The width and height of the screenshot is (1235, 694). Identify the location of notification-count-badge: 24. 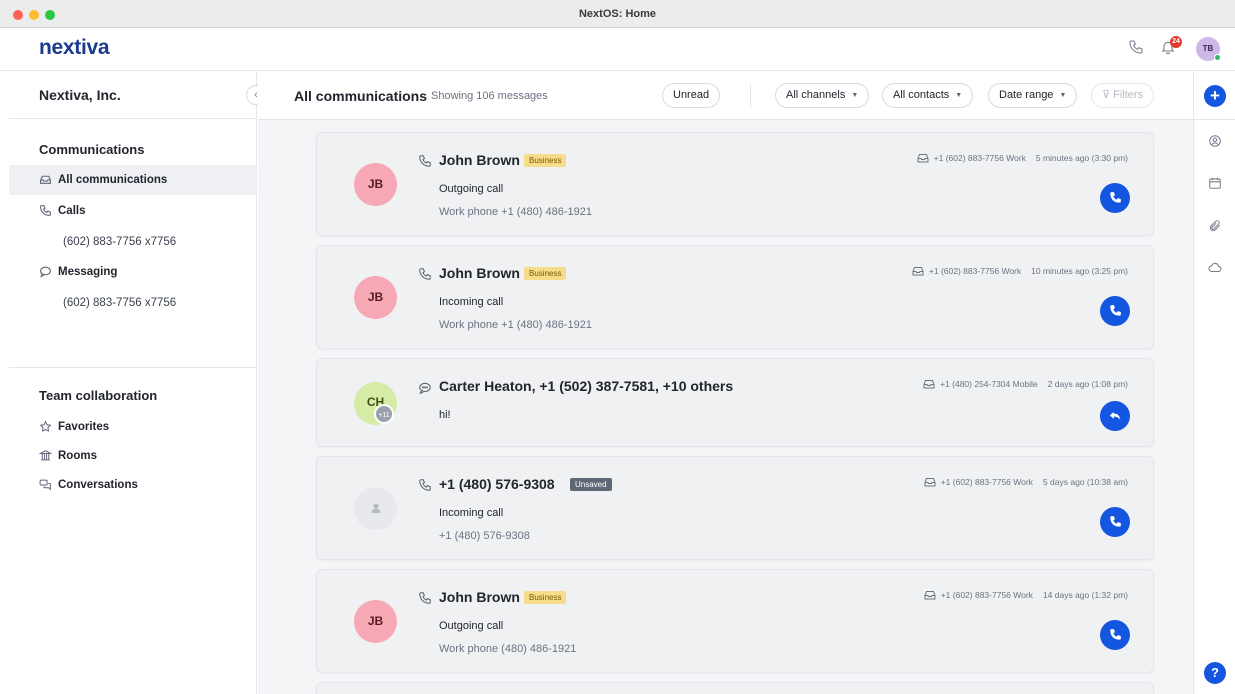
(1176, 42).